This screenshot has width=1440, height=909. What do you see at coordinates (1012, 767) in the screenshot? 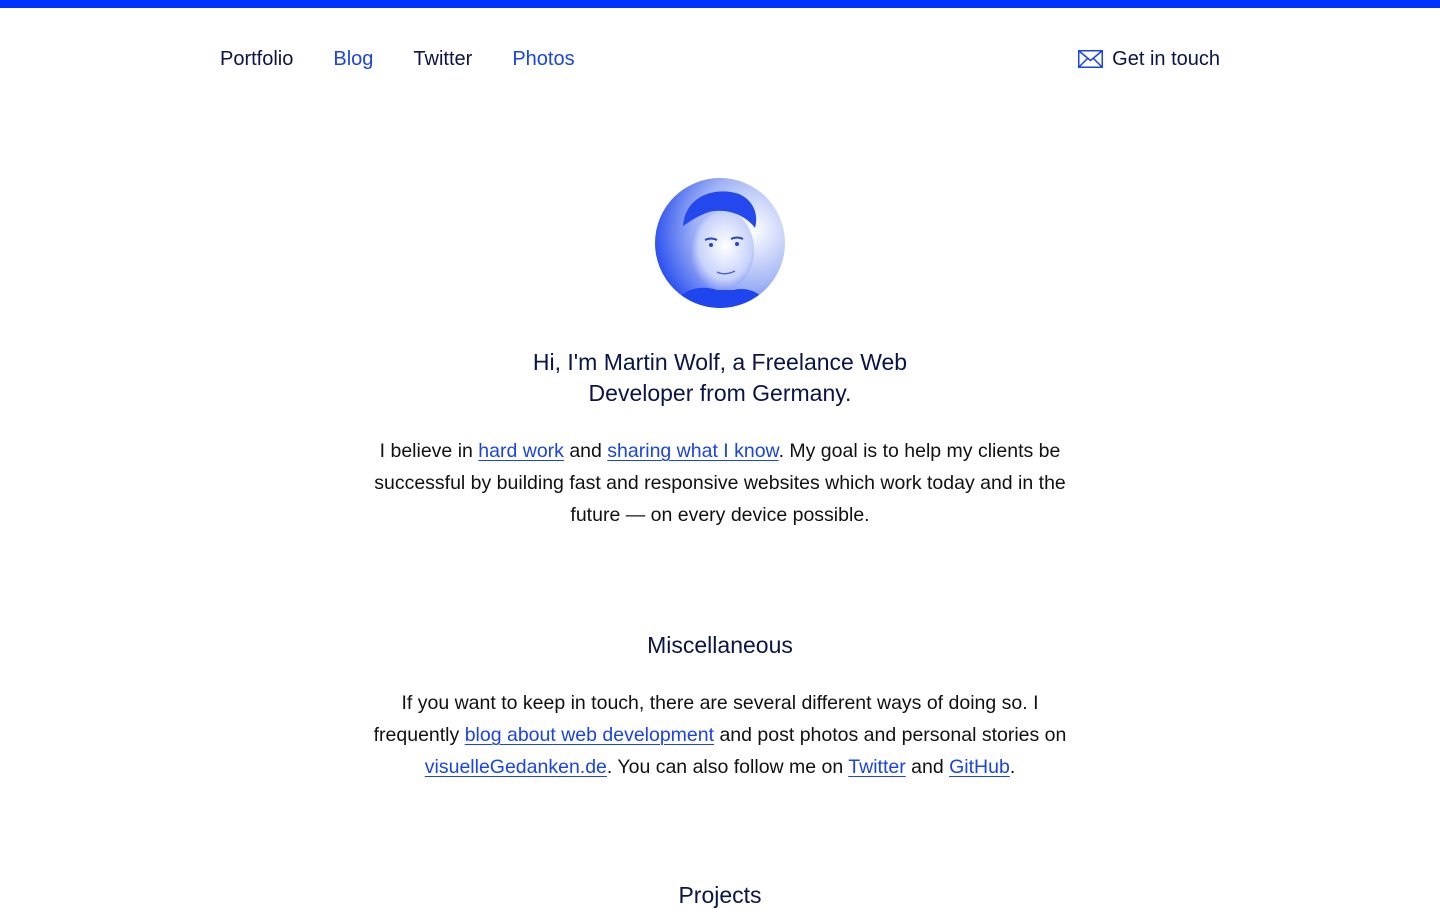
I see `misc-text-5: .` at bounding box center [1012, 767].